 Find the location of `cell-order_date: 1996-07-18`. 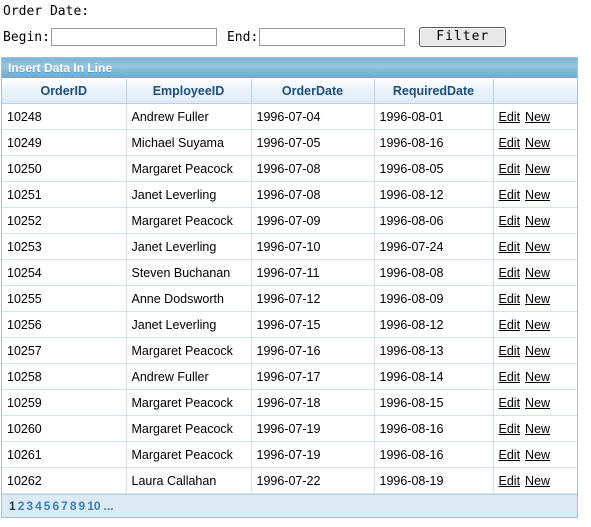

cell-order_date: 1996-07-18 is located at coordinates (313, 402).